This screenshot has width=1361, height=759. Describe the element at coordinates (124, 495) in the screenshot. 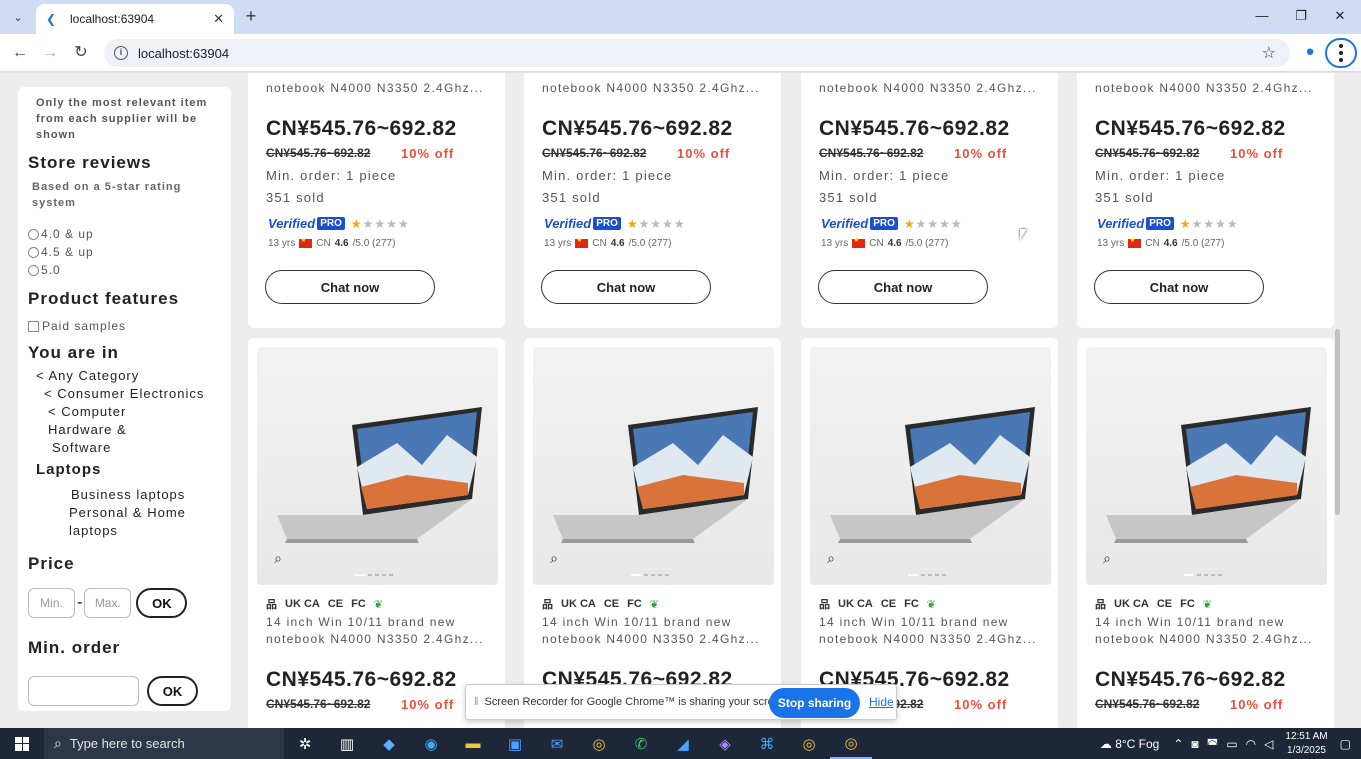

I see `subcategory-business-laptops: Business laptops` at that location.